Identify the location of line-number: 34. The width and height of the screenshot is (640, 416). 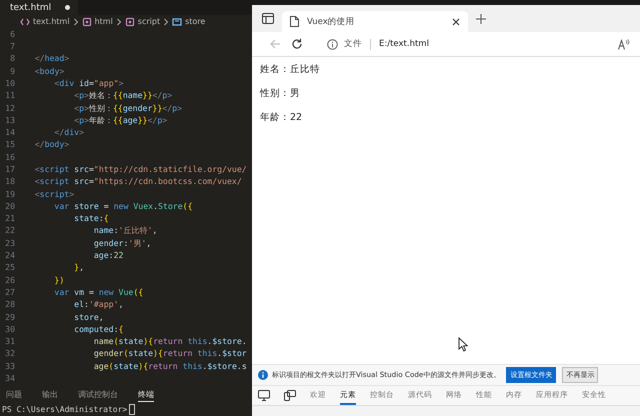
(9, 378).